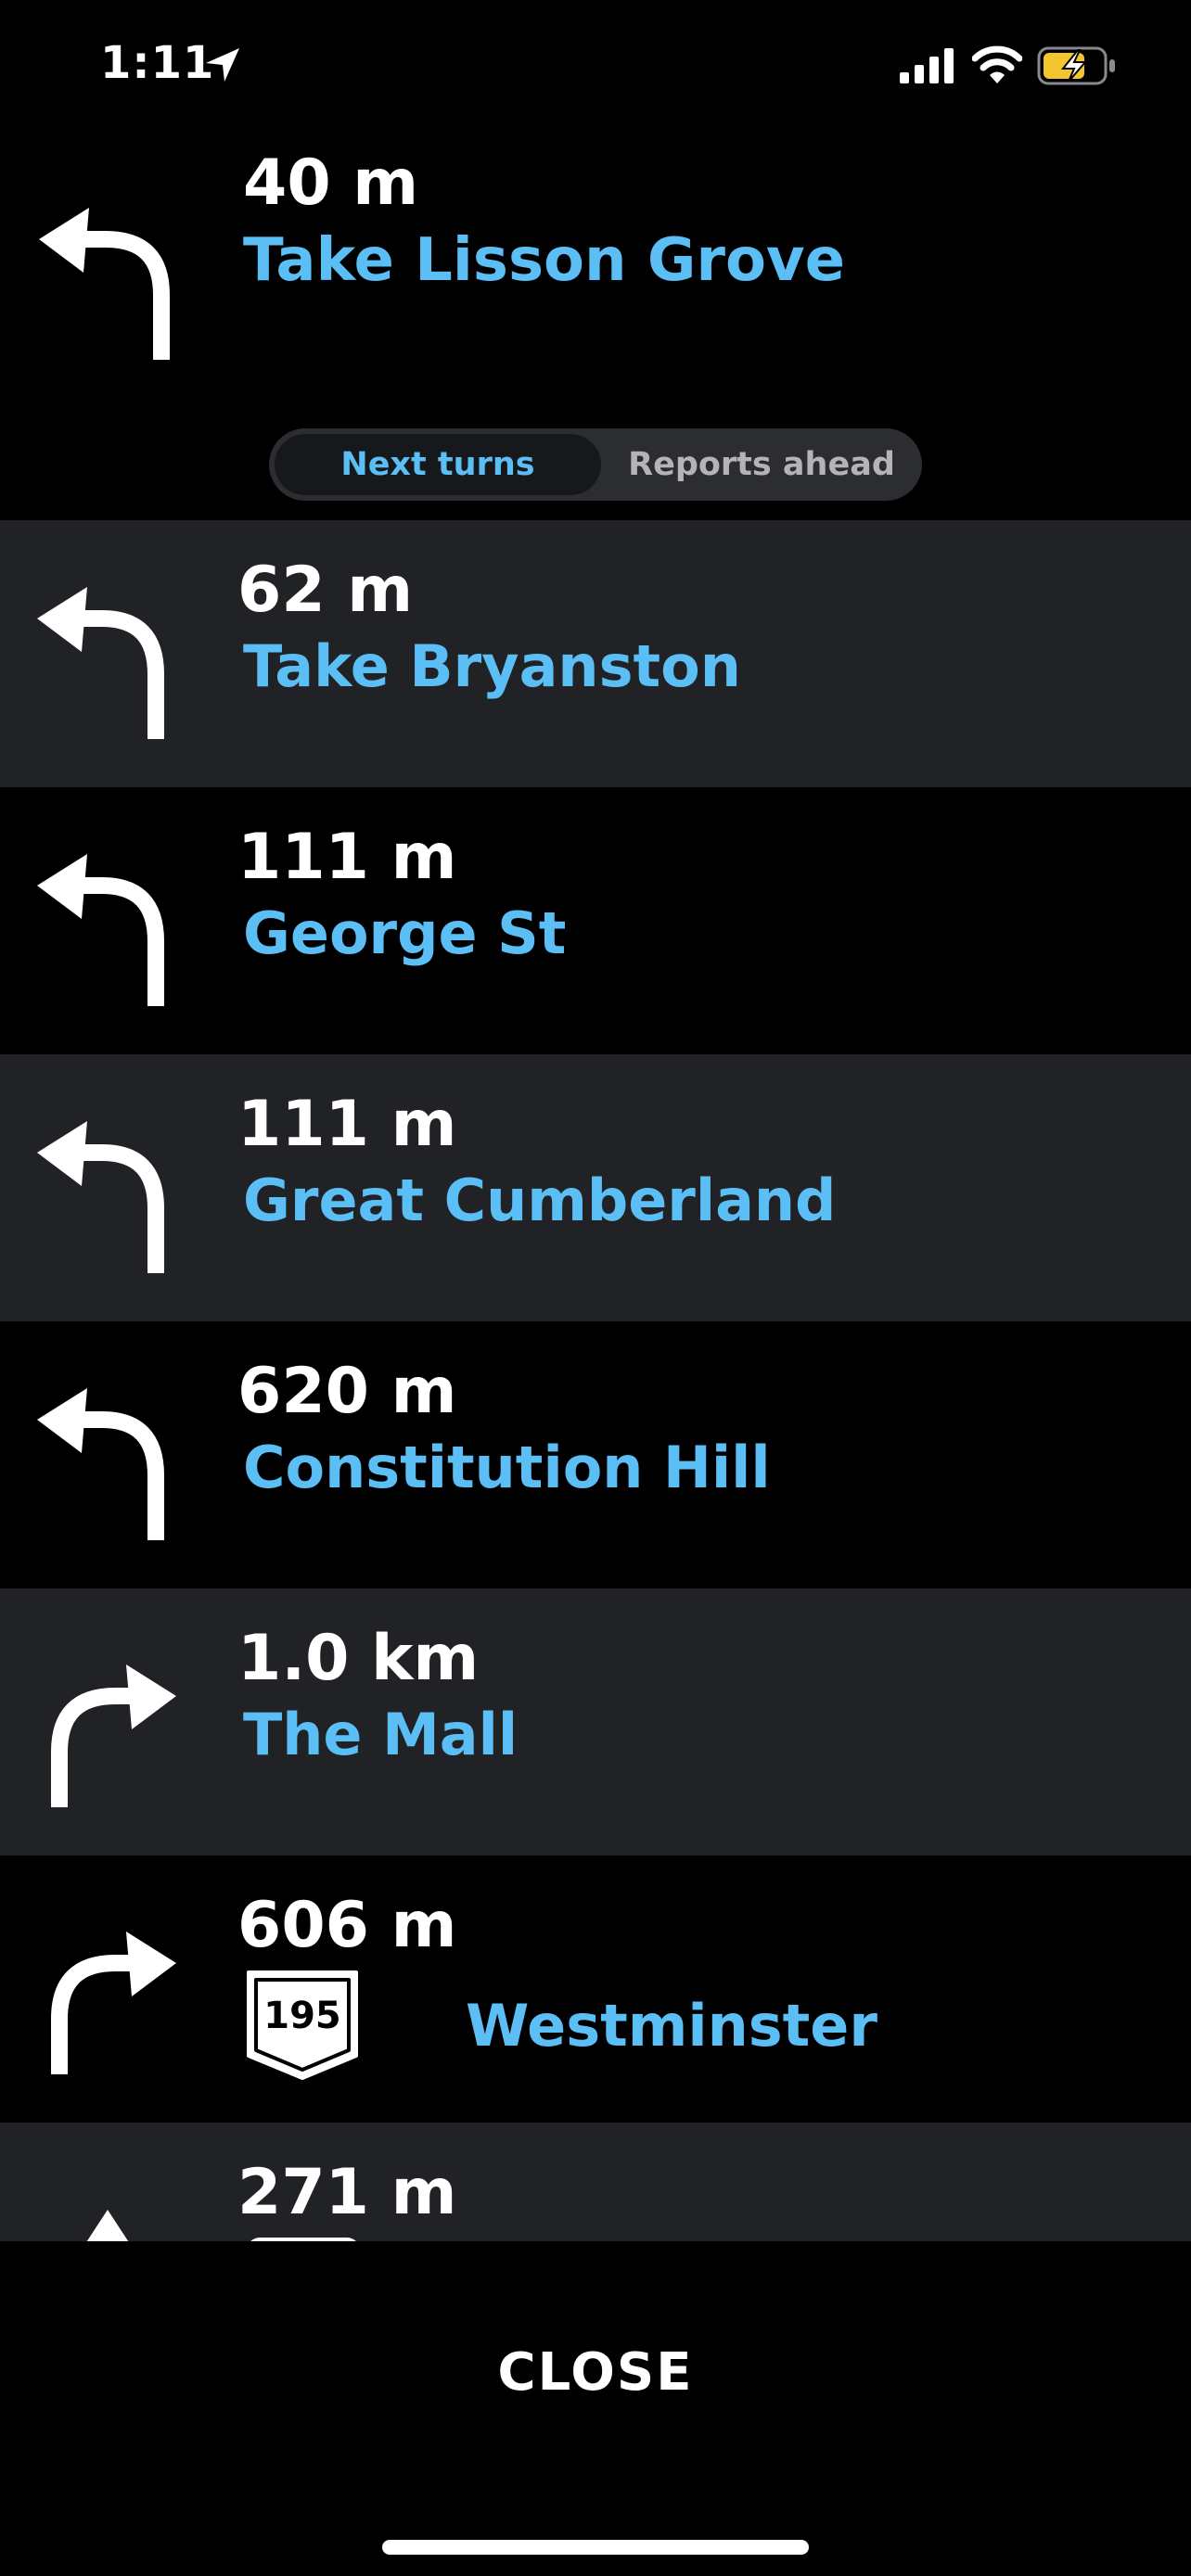 This screenshot has height=2576, width=1191. I want to click on turn-street: Constitution Hill, so click(507, 1467).